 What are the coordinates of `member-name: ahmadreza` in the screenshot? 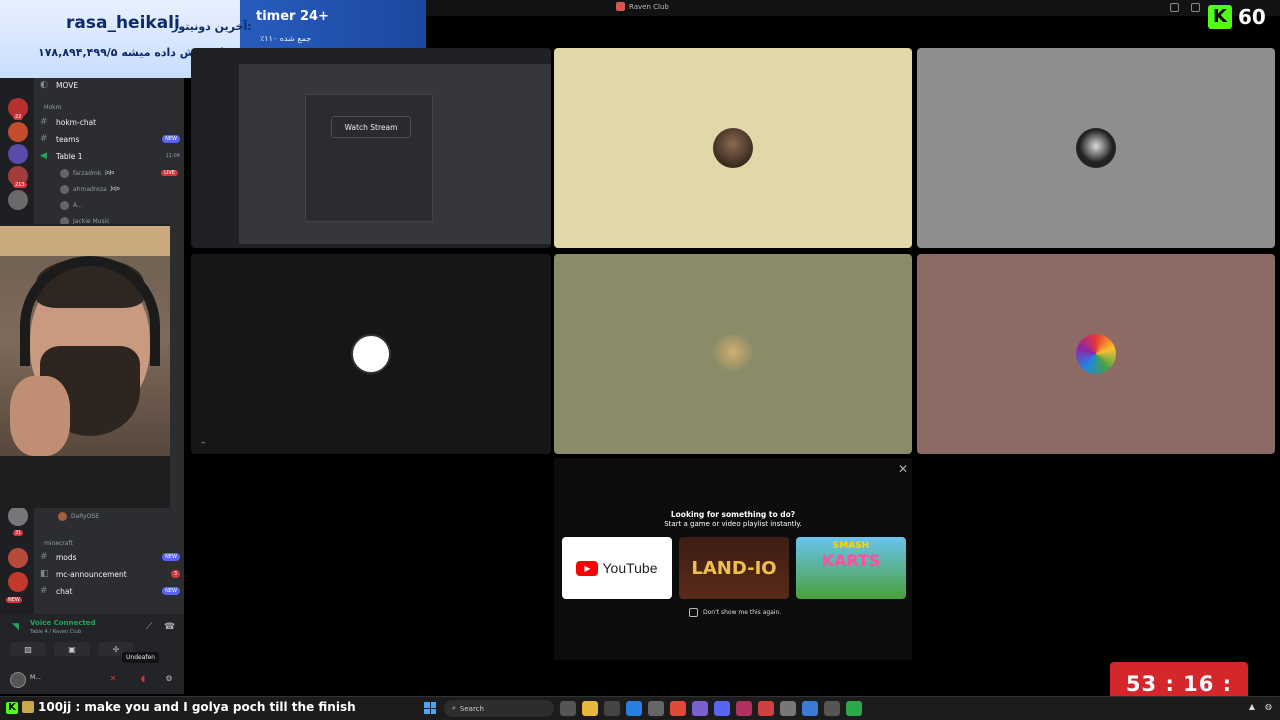 It's located at (90, 189).